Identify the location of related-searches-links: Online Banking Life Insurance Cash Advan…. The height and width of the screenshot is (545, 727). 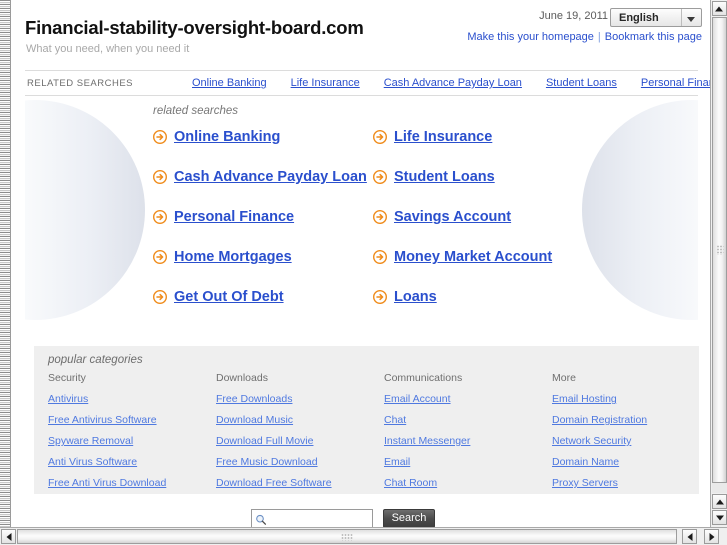
(439, 83).